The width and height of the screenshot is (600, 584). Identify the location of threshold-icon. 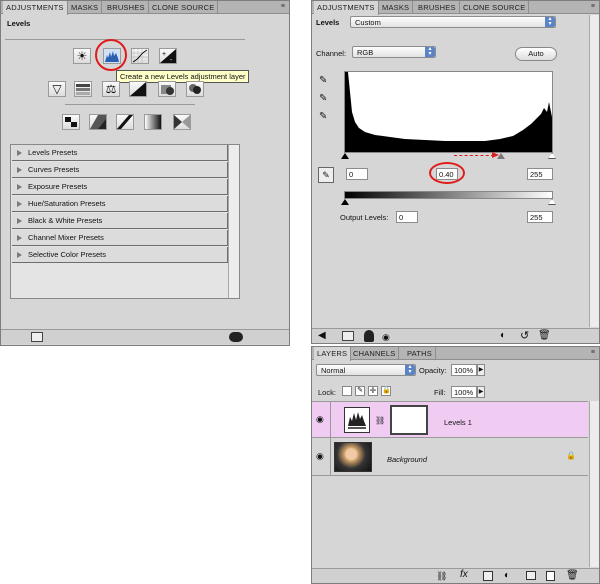
(125, 122).